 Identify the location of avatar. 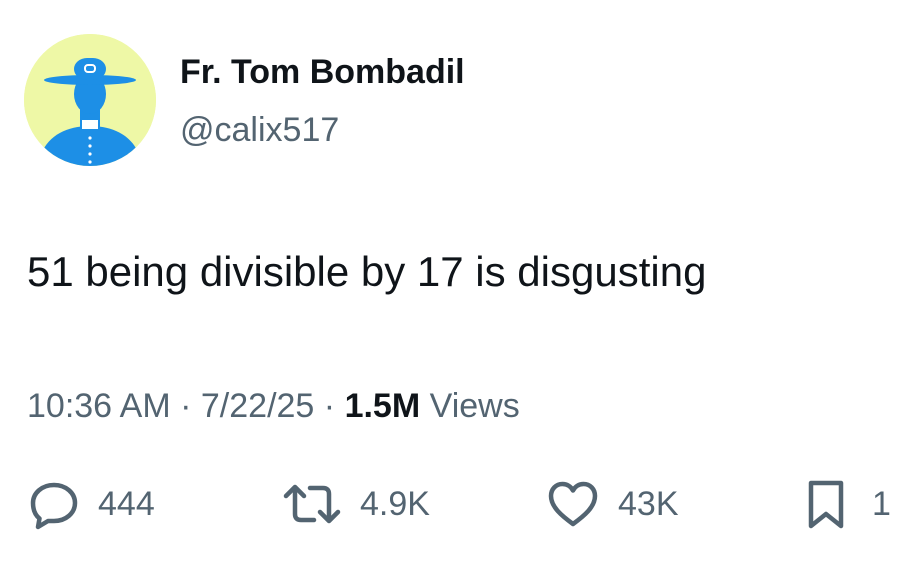
(90, 100).